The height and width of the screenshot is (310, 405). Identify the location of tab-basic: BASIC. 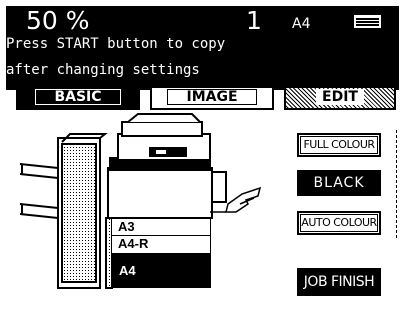
(78, 98).